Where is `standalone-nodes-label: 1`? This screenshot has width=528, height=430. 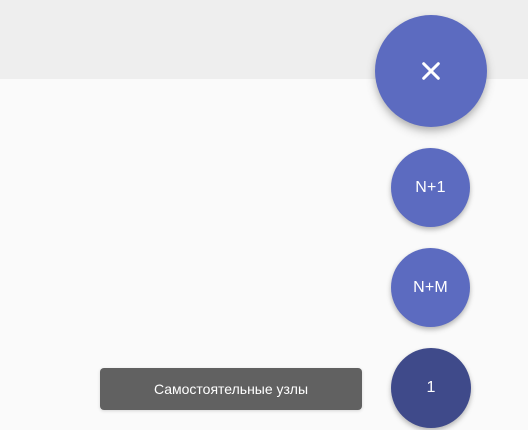 standalone-nodes-label: 1 is located at coordinates (431, 387).